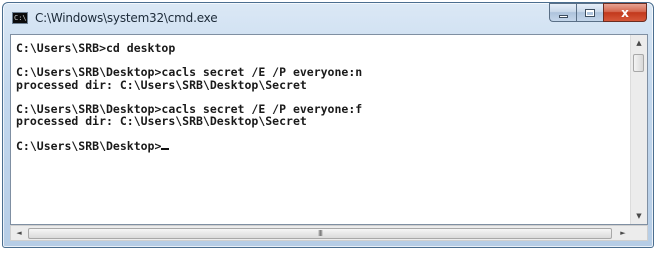 This screenshot has height=253, width=658. I want to click on scroll-left-button: ◄, so click(19, 233).